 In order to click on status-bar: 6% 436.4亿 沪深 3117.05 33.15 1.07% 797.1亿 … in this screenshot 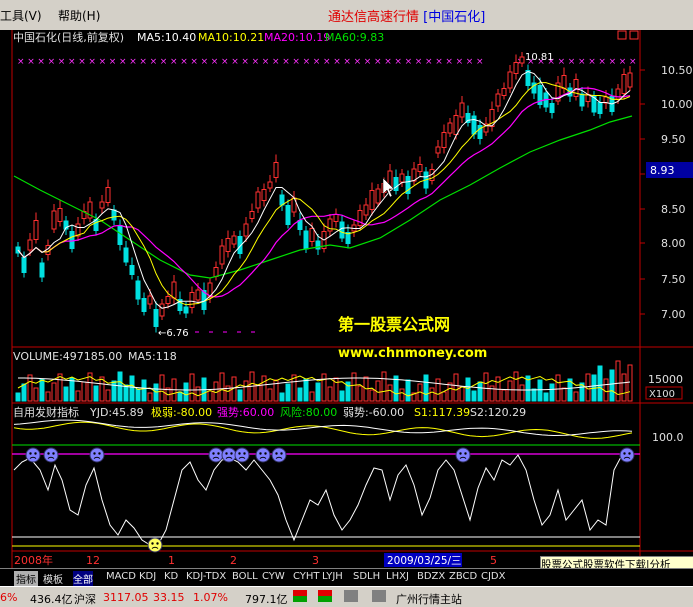, I will do `click(346, 596)`.